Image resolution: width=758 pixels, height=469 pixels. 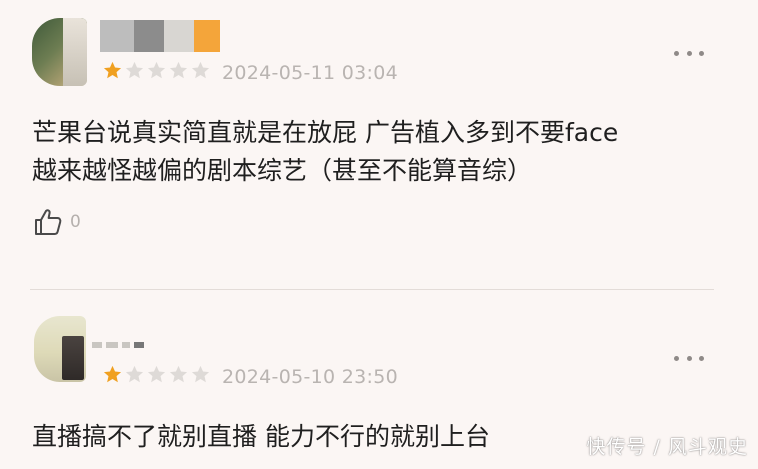 What do you see at coordinates (310, 73) in the screenshot?
I see `review-date: 2024-05-11 03:04` at bounding box center [310, 73].